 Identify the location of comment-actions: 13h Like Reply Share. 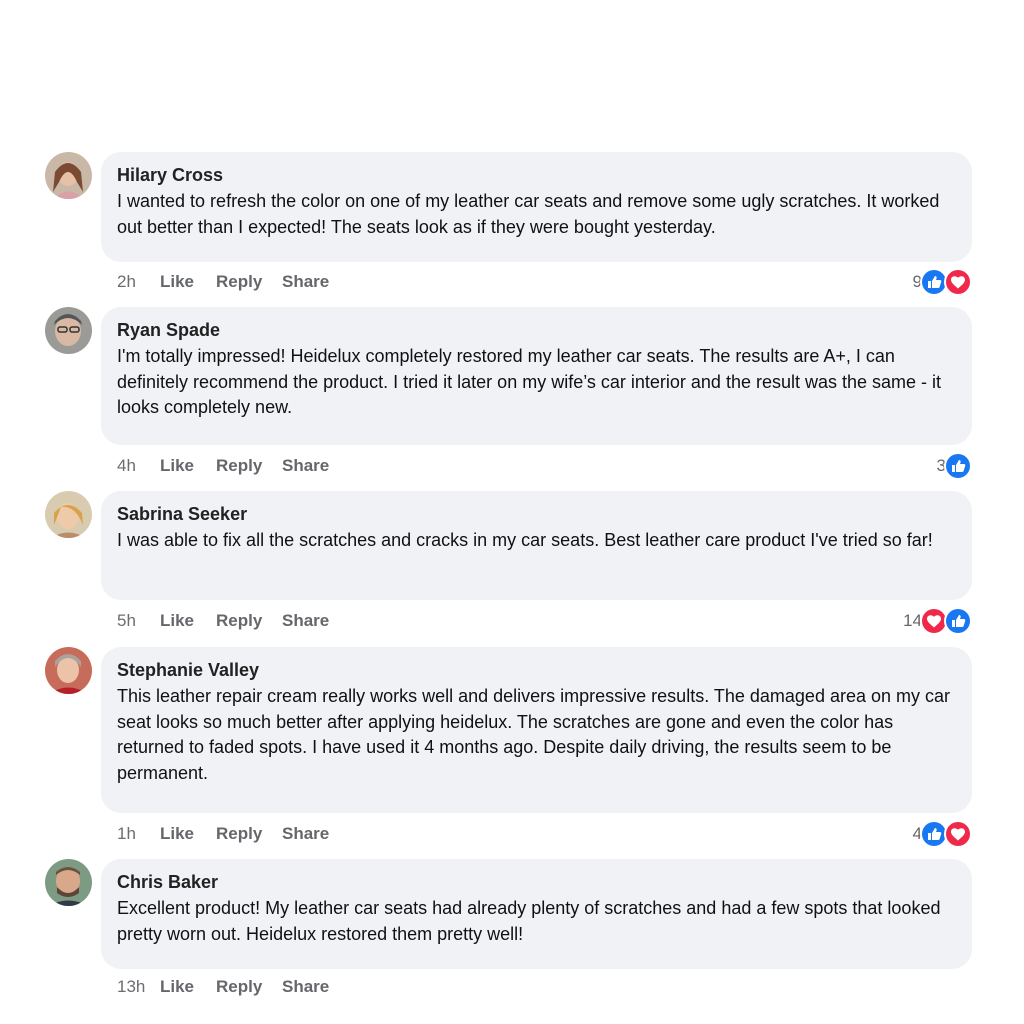
(229, 987).